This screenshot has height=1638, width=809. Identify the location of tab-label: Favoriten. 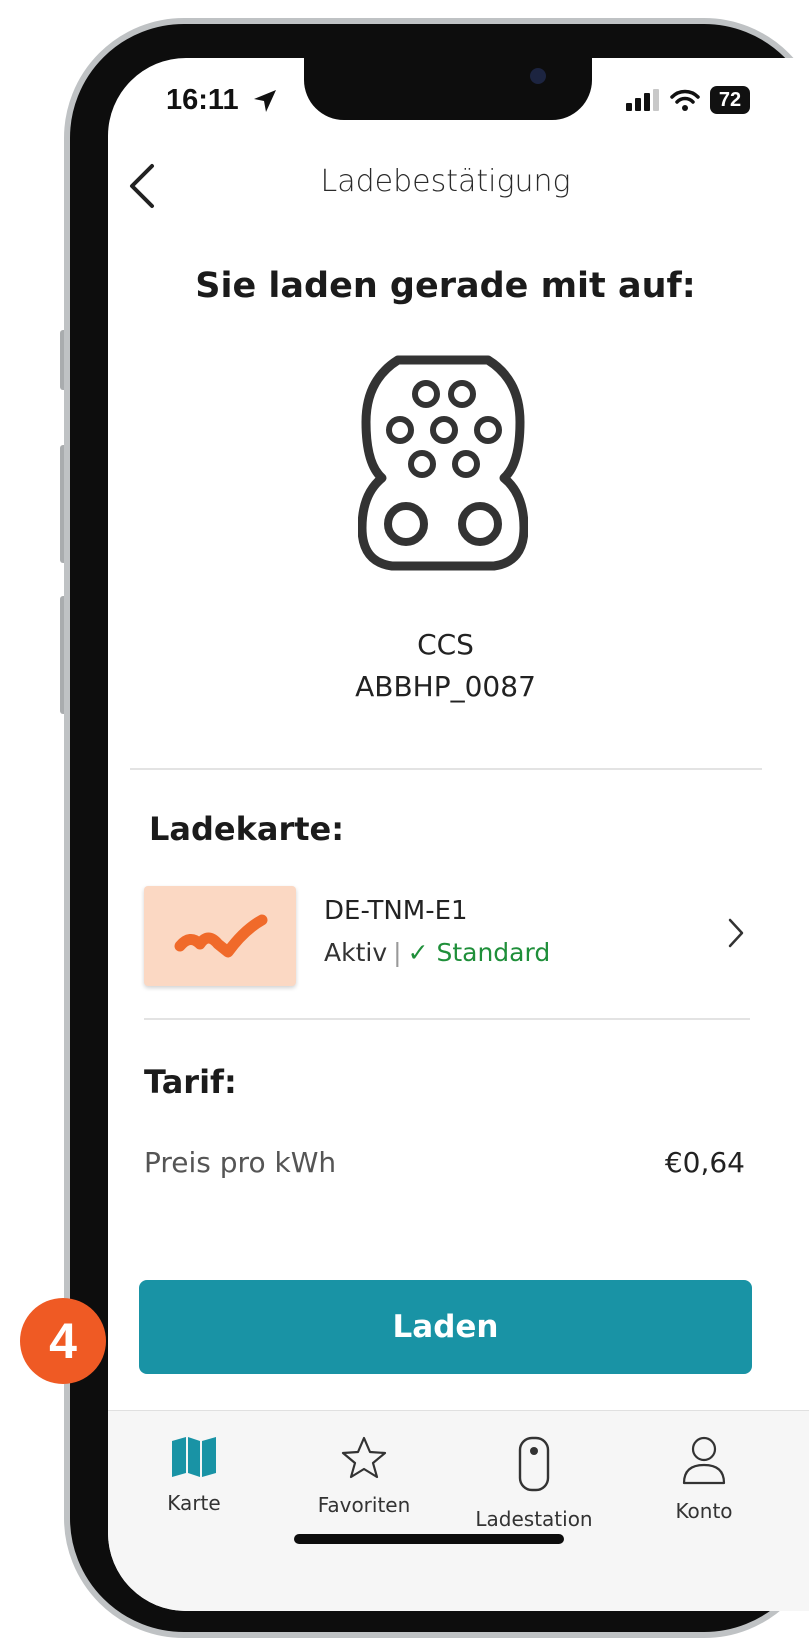
(364, 1505).